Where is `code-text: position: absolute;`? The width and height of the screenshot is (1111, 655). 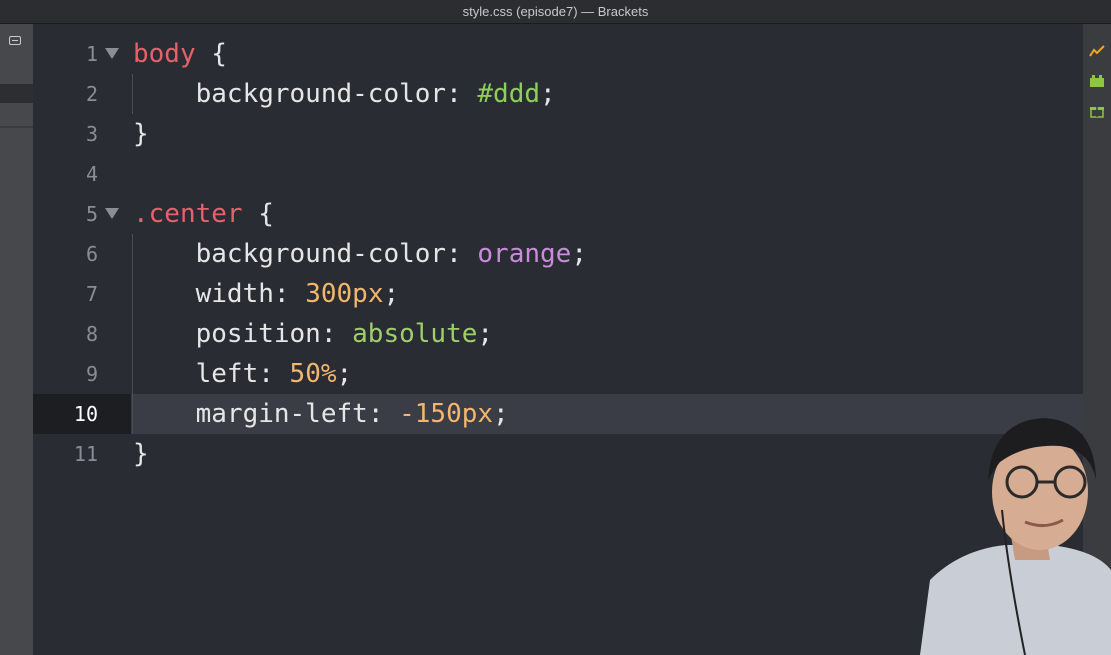
code-text: position: absolute; is located at coordinates (313, 334).